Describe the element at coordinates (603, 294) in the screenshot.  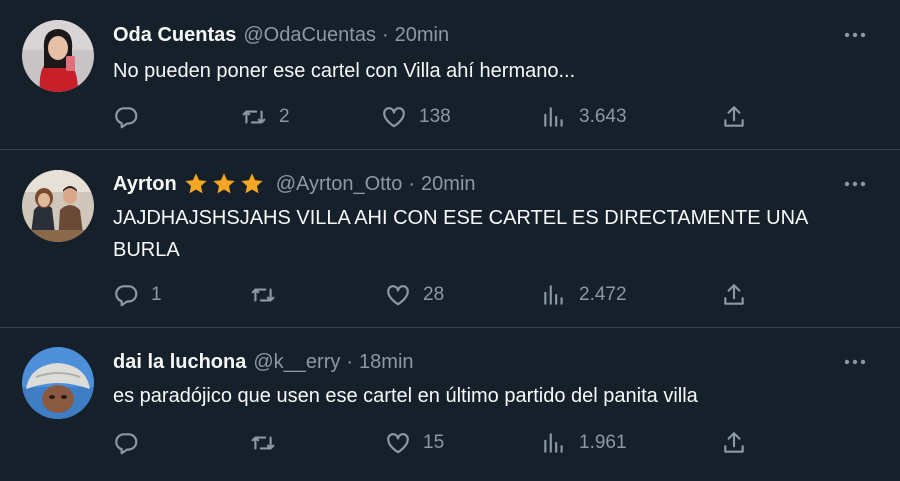
I see `views-count: 2.472` at that location.